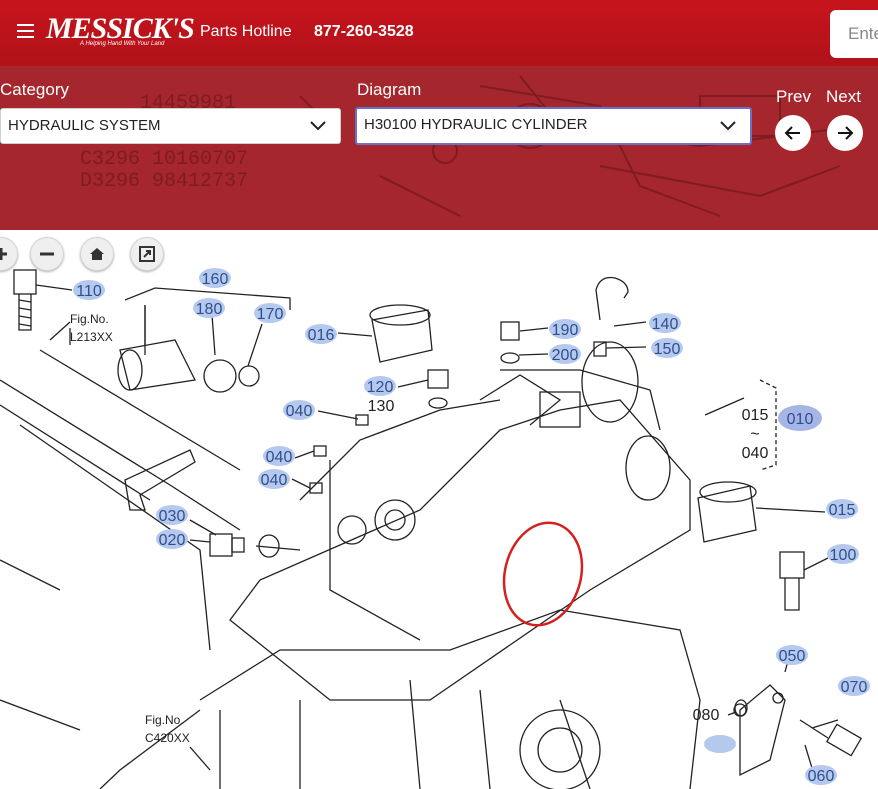 This screenshot has height=789, width=878. What do you see at coordinates (842, 510) in the screenshot?
I see `callout-015: 015` at bounding box center [842, 510].